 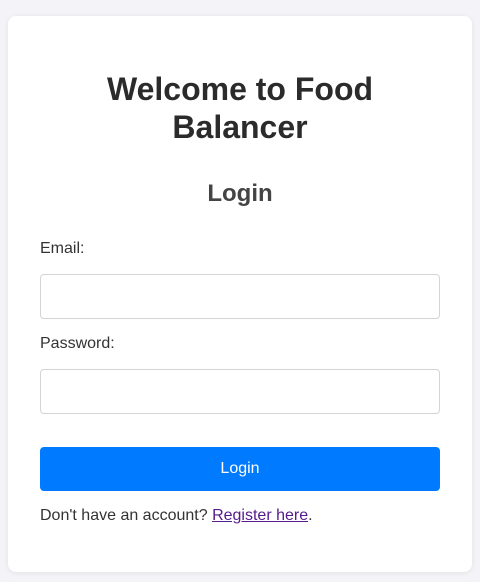 I want to click on register-prompt: Don't have an account? Register here., so click(x=176, y=516).